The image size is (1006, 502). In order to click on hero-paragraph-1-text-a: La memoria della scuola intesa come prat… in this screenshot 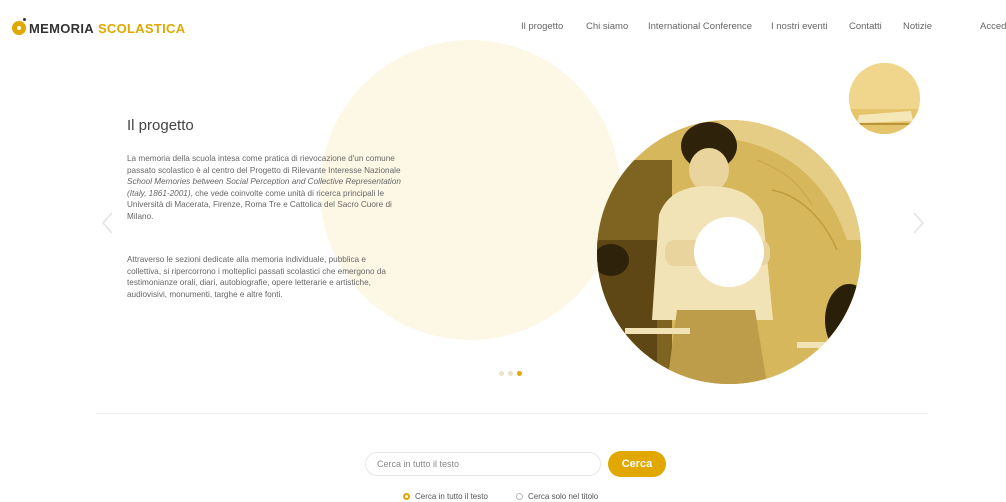, I will do `click(264, 164)`.